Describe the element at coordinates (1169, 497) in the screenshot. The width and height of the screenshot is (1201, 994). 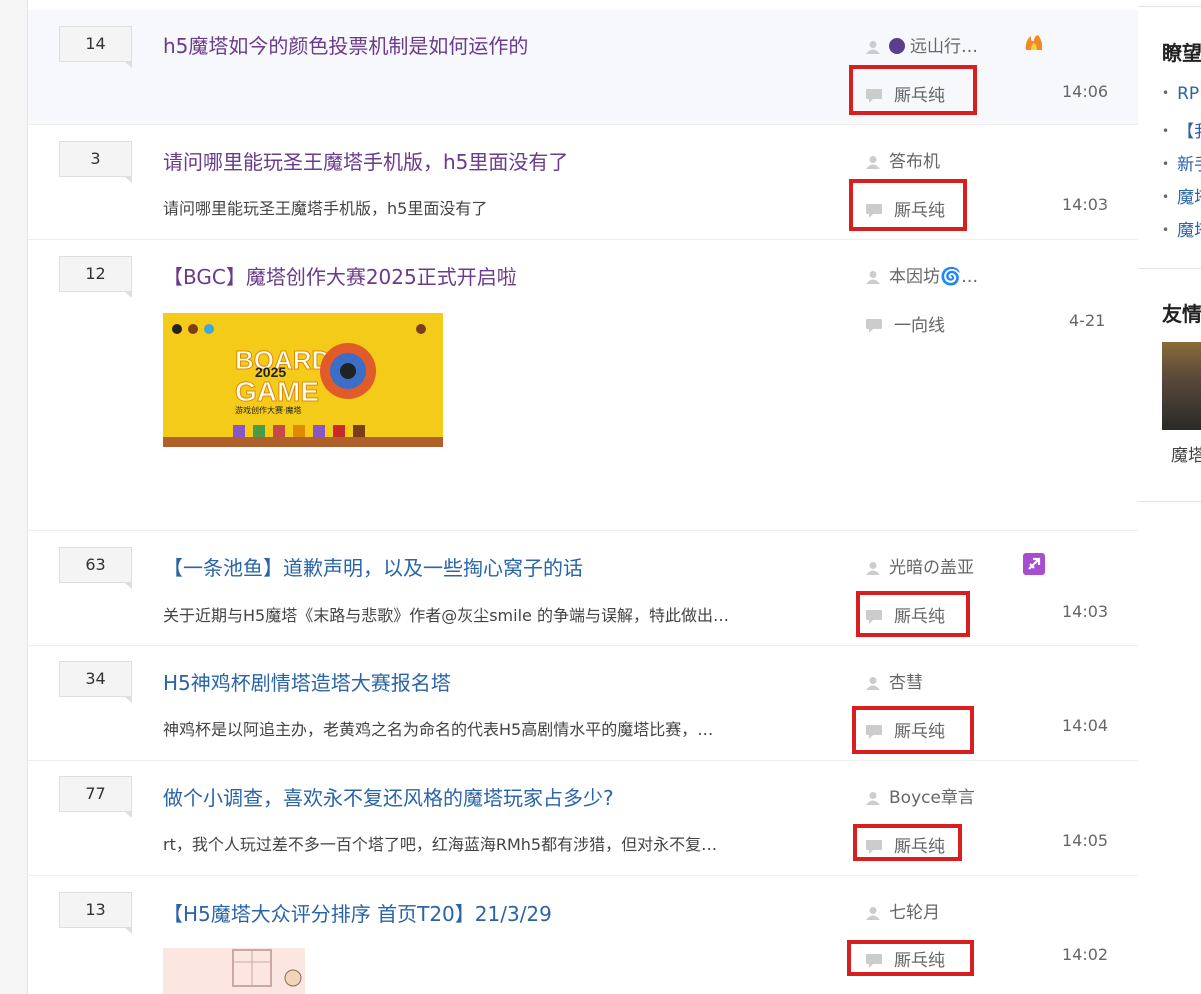
I see `sidebar: 瞭望 •RP •【我 •新手 •魔塔 •魔塔 友情 魔塔` at that location.